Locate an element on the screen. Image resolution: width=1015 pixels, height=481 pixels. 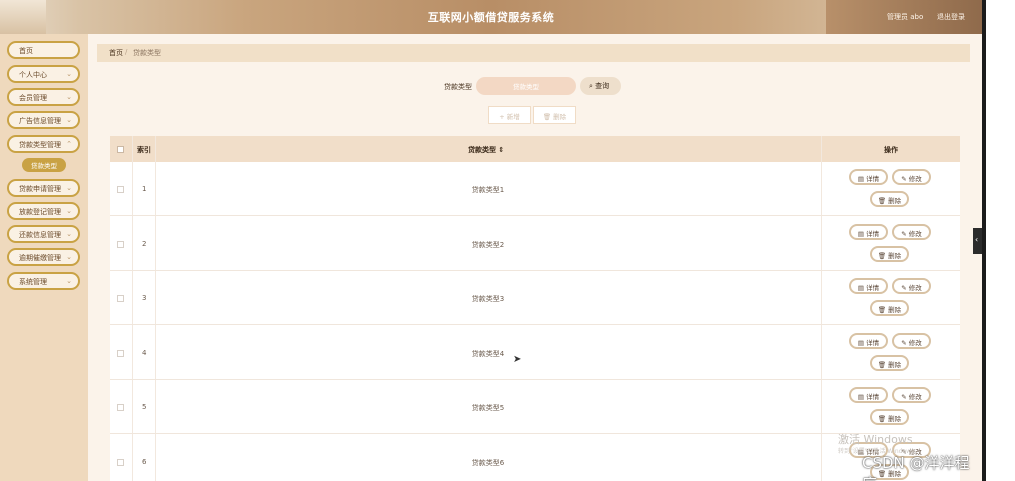
table-row: 6 贷款类型6 ▤ 详情 ✎ 修改 🗑 删除 is located at coordinates (535, 458).